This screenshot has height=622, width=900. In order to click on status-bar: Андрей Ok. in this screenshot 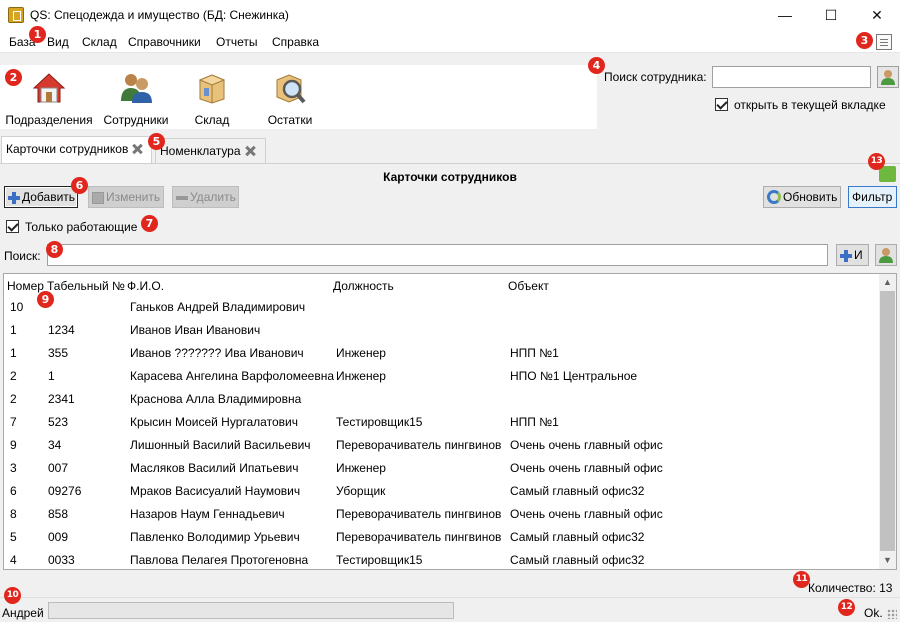, I will do `click(450, 609)`.